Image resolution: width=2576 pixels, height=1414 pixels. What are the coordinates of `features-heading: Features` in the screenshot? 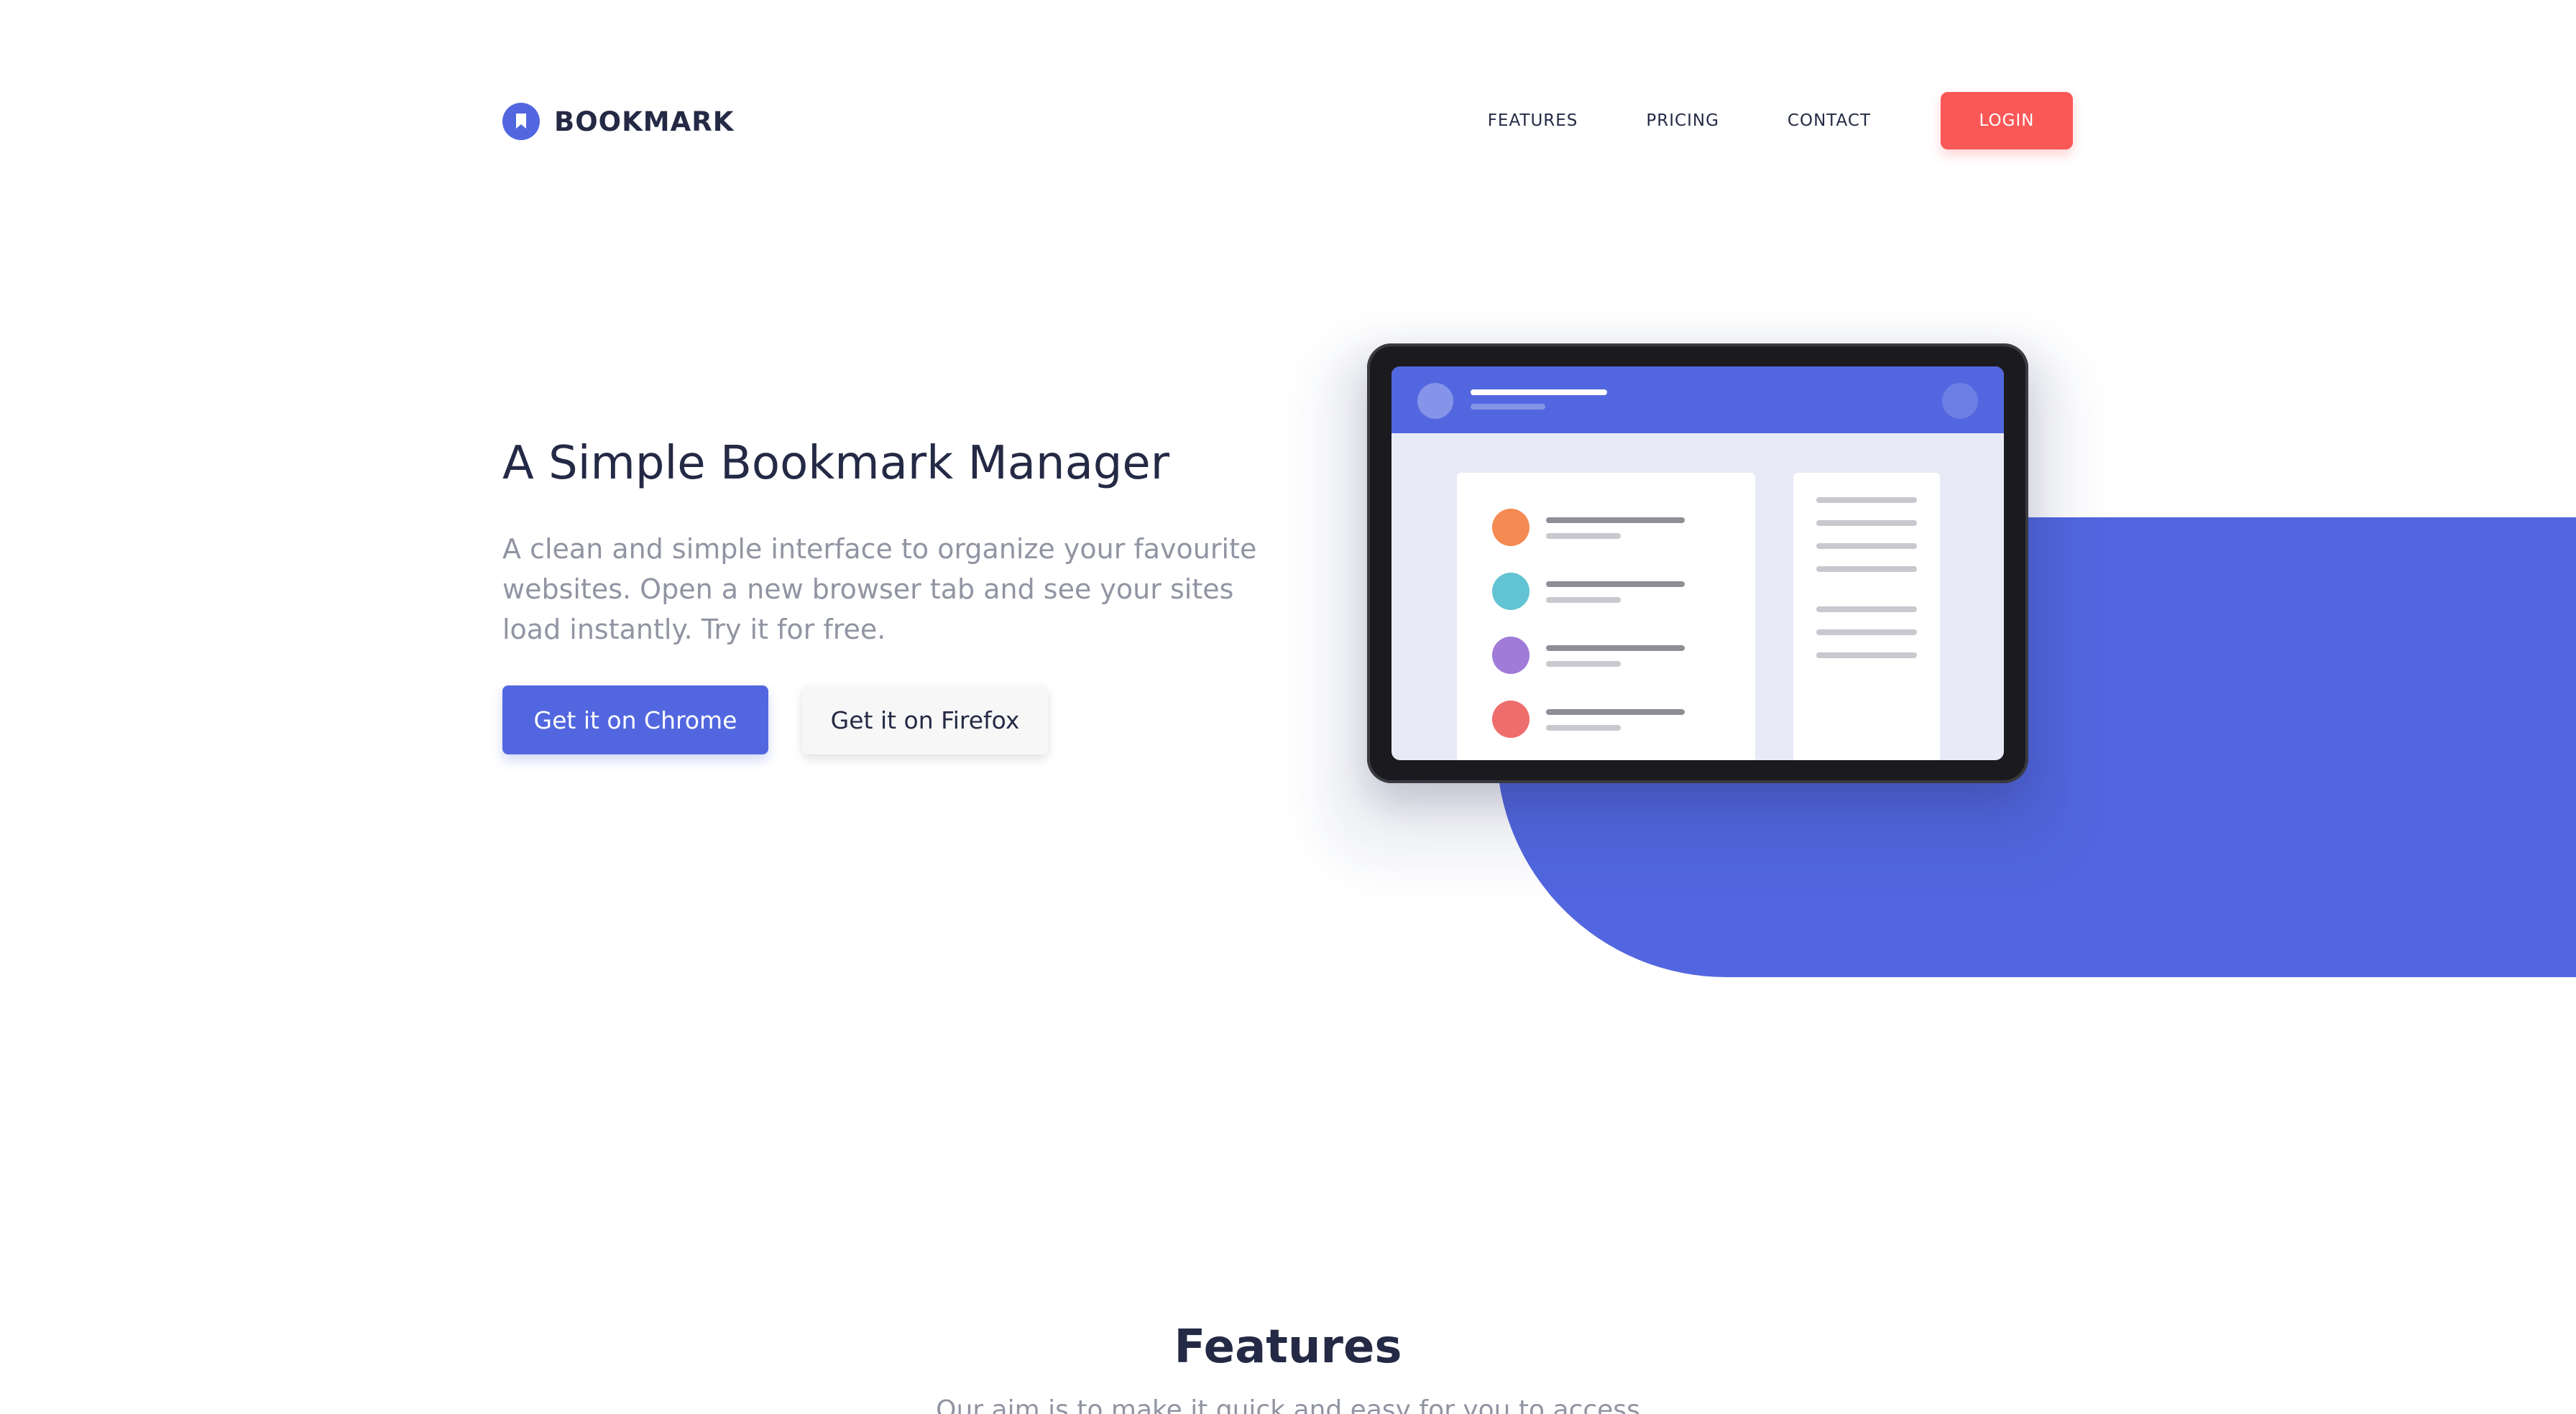 It's located at (1288, 1348).